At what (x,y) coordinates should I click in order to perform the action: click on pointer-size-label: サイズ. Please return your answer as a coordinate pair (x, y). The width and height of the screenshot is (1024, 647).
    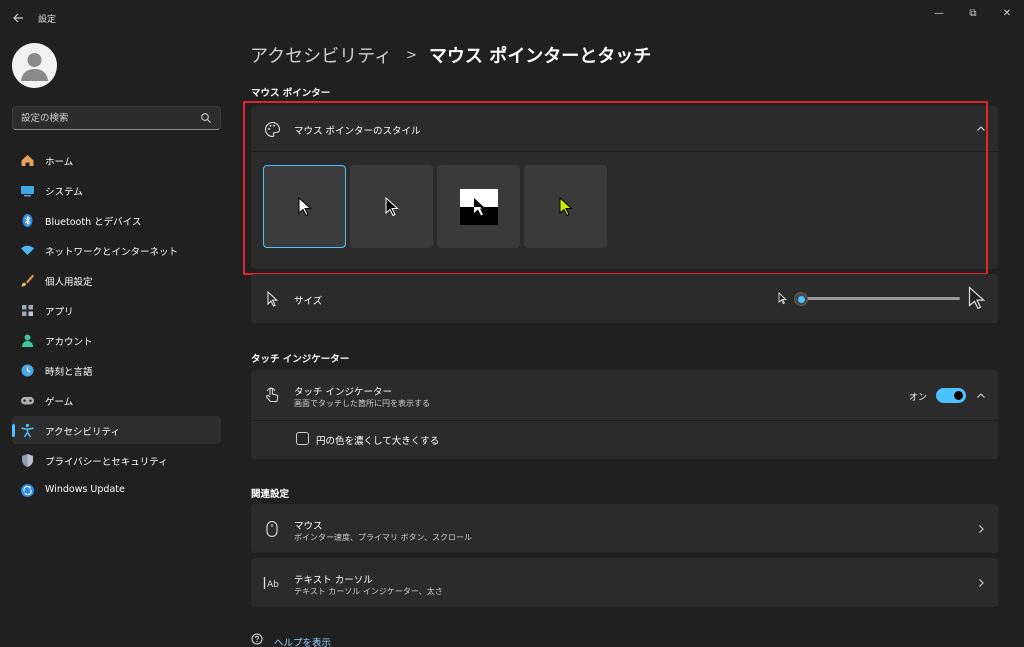
    Looking at the image, I should click on (308, 301).